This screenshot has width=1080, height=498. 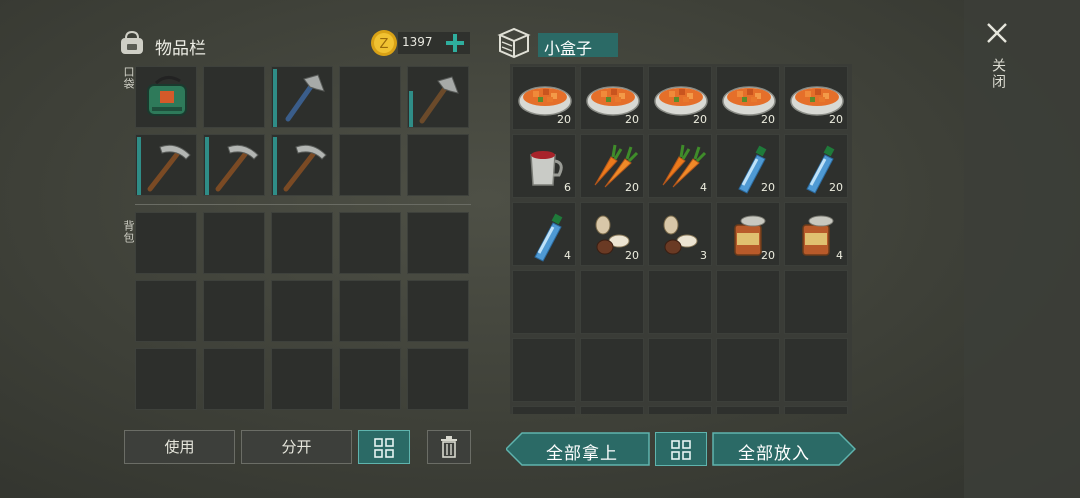 I want to click on inventory-title: 物品栏, so click(x=180, y=49).